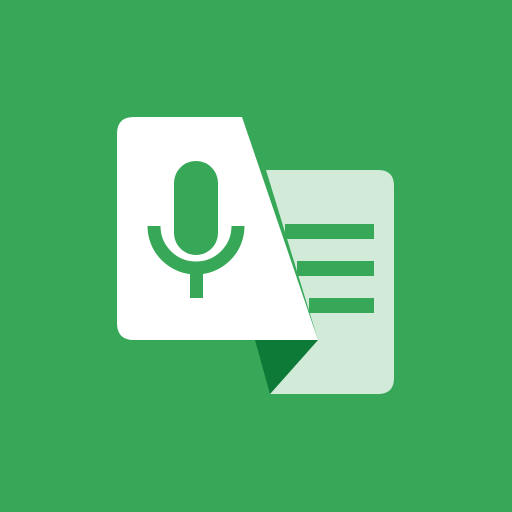  What do you see at coordinates (196, 281) in the screenshot?
I see `microphone-stand-icon` at bounding box center [196, 281].